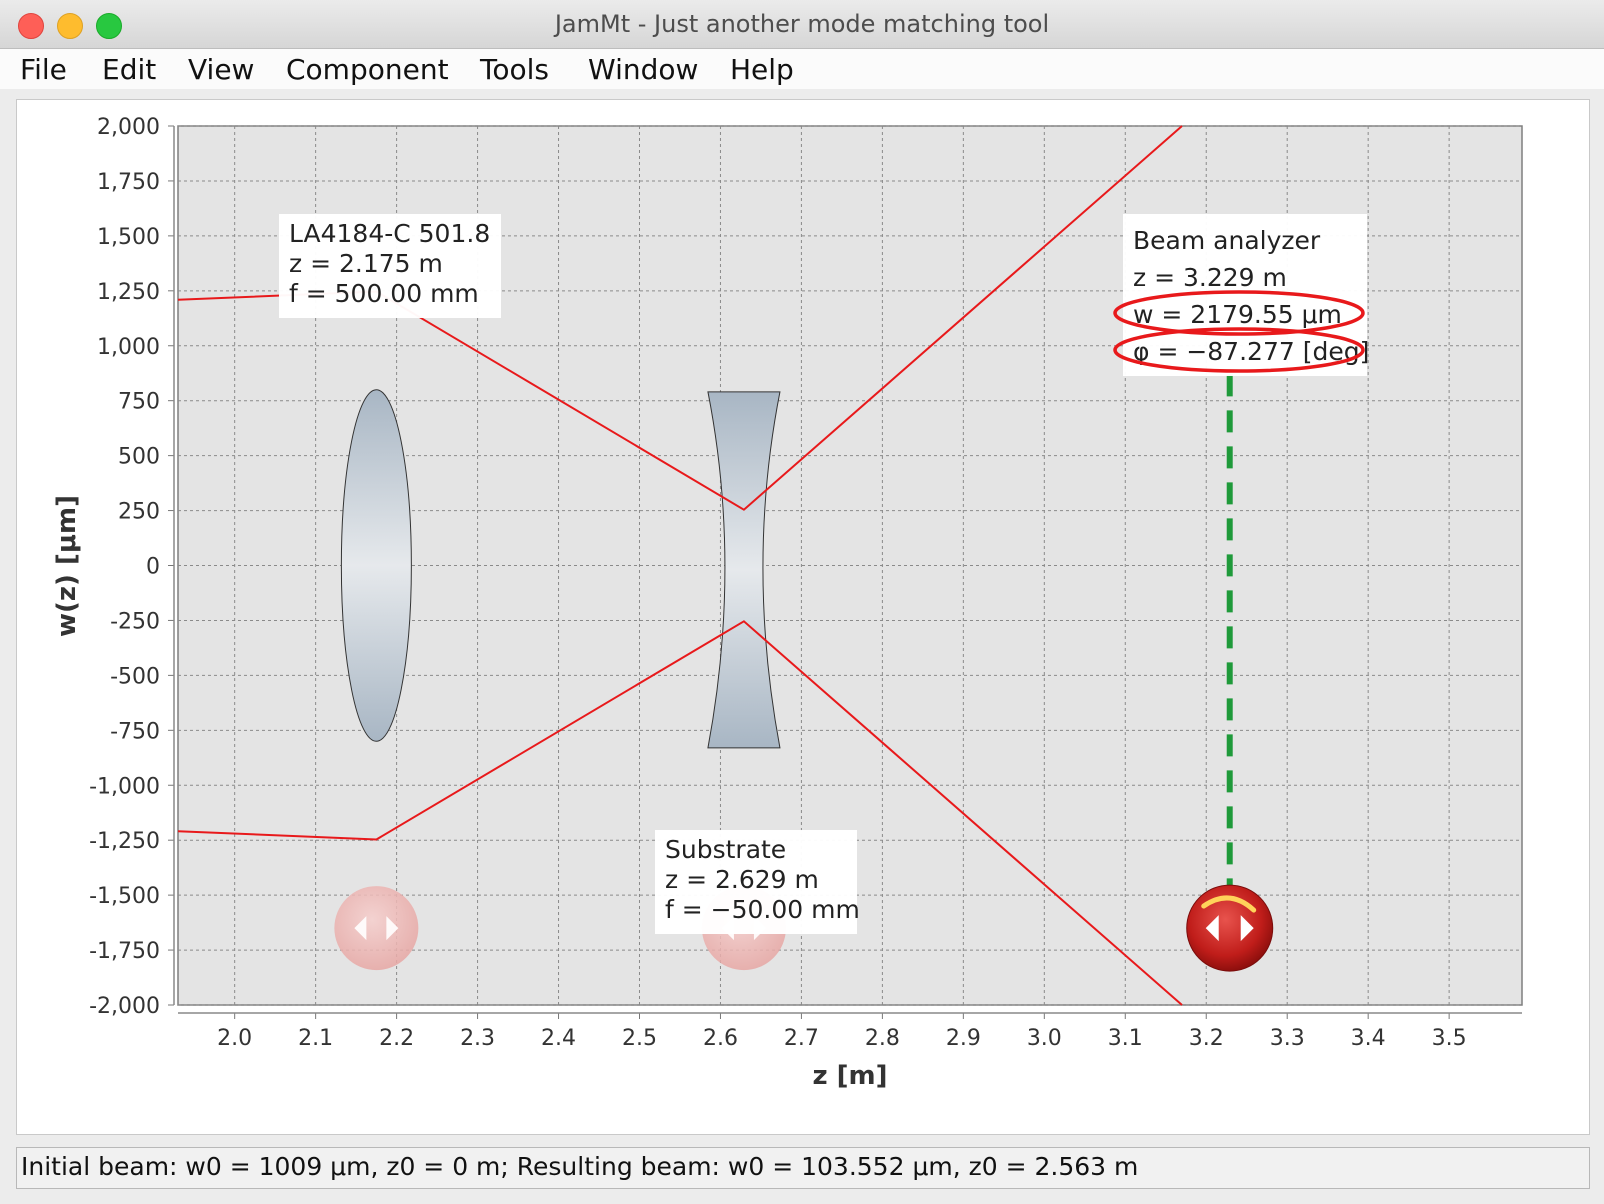 This screenshot has height=1204, width=1604. What do you see at coordinates (477, 1038) in the screenshot?
I see `x-tick-label: 2.3` at bounding box center [477, 1038].